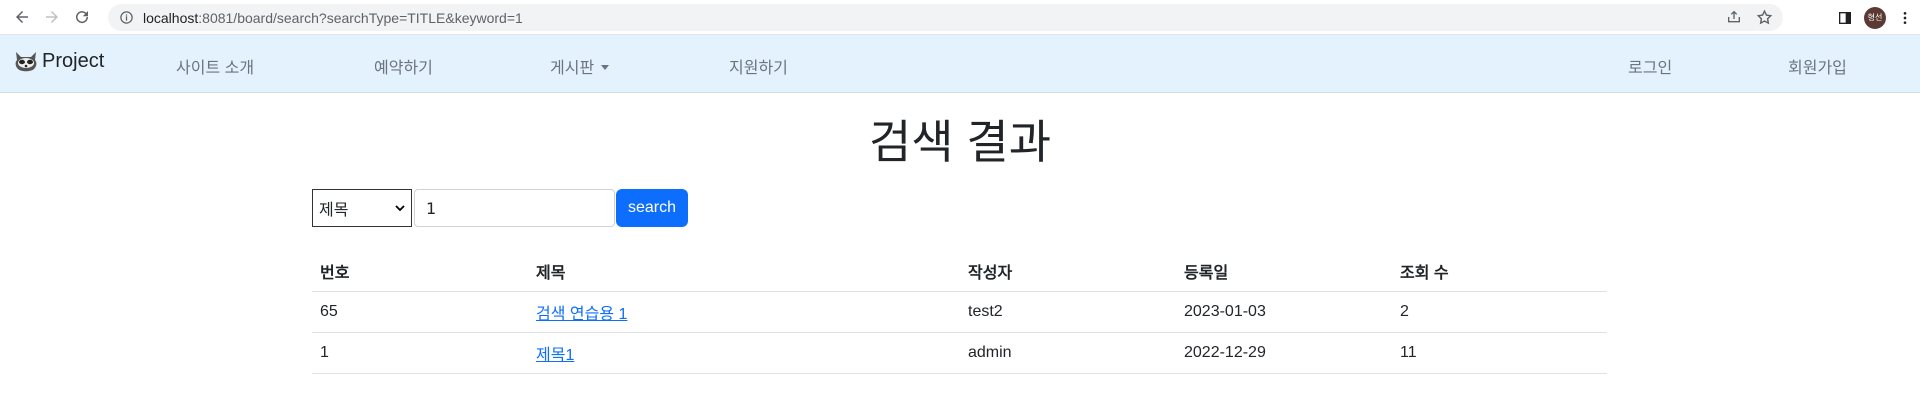 The height and width of the screenshot is (417, 1920). Describe the element at coordinates (26, 62) in the screenshot. I see `raccoon-logo-icon` at that location.